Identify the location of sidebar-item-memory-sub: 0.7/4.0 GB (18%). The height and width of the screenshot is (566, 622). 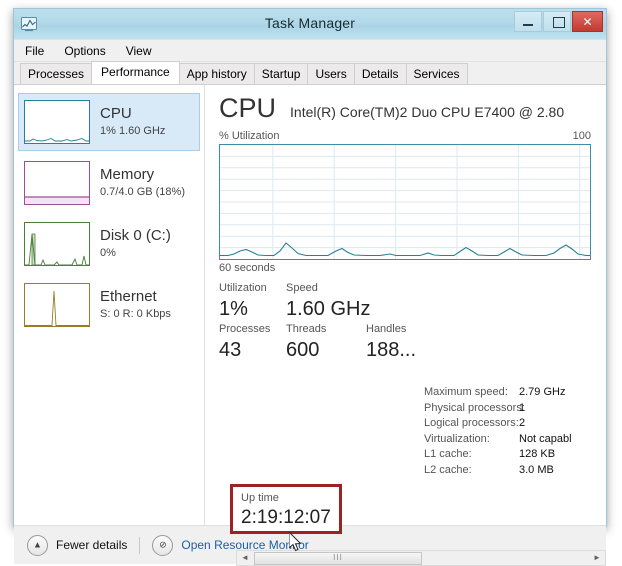
(142, 192).